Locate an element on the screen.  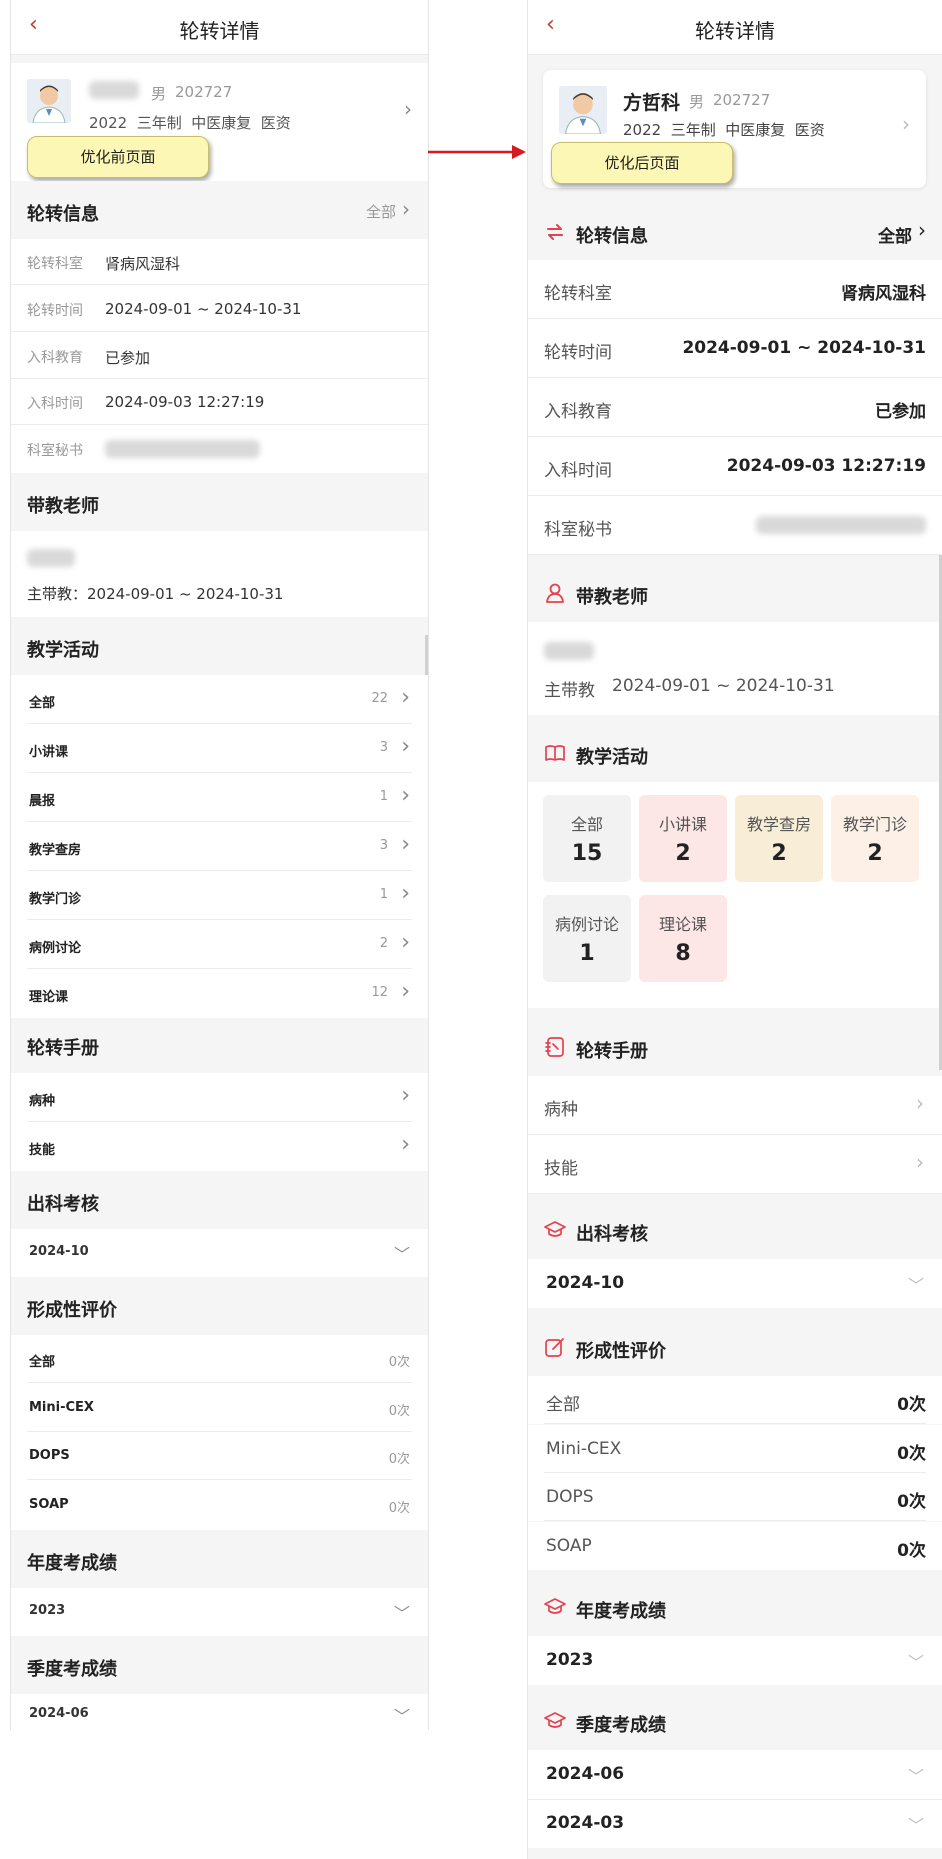
activity-tile: 理论课 8 is located at coordinates (683, 938).